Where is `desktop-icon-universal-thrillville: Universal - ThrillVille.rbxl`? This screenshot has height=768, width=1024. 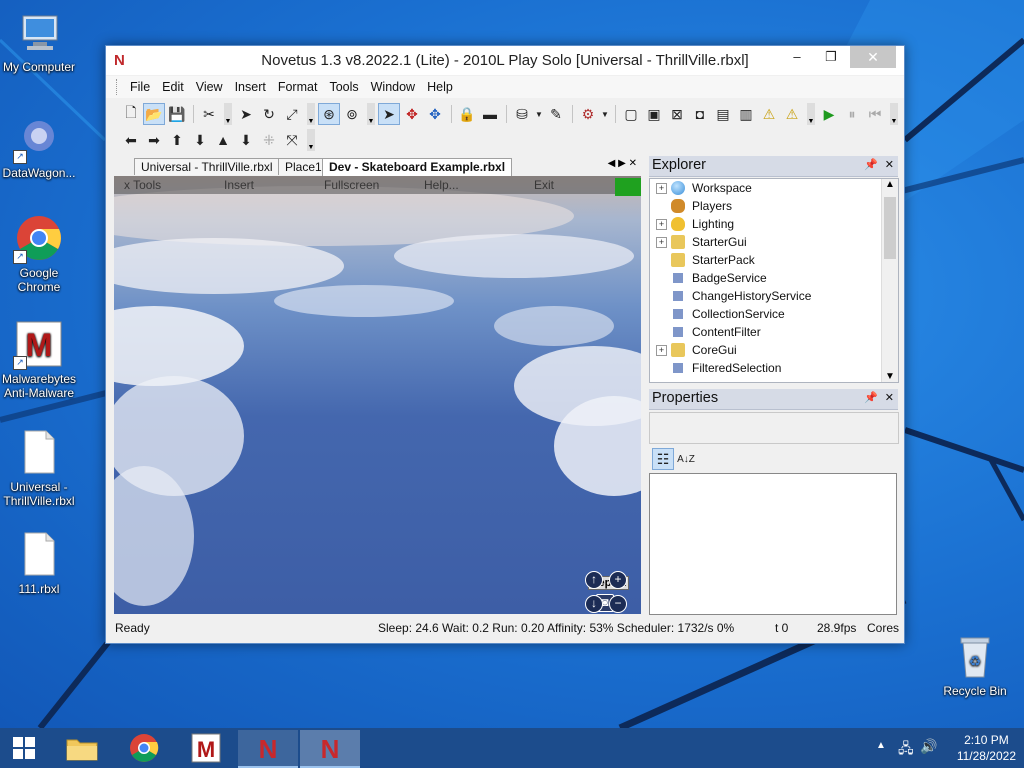
desktop-icon-universal-thrillville: Universal - ThrillVille.rbxl is located at coordinates (40, 468).